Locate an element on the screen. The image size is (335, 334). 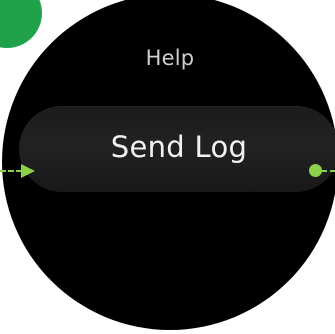
flow-connector-left is located at coordinates (11, 171).